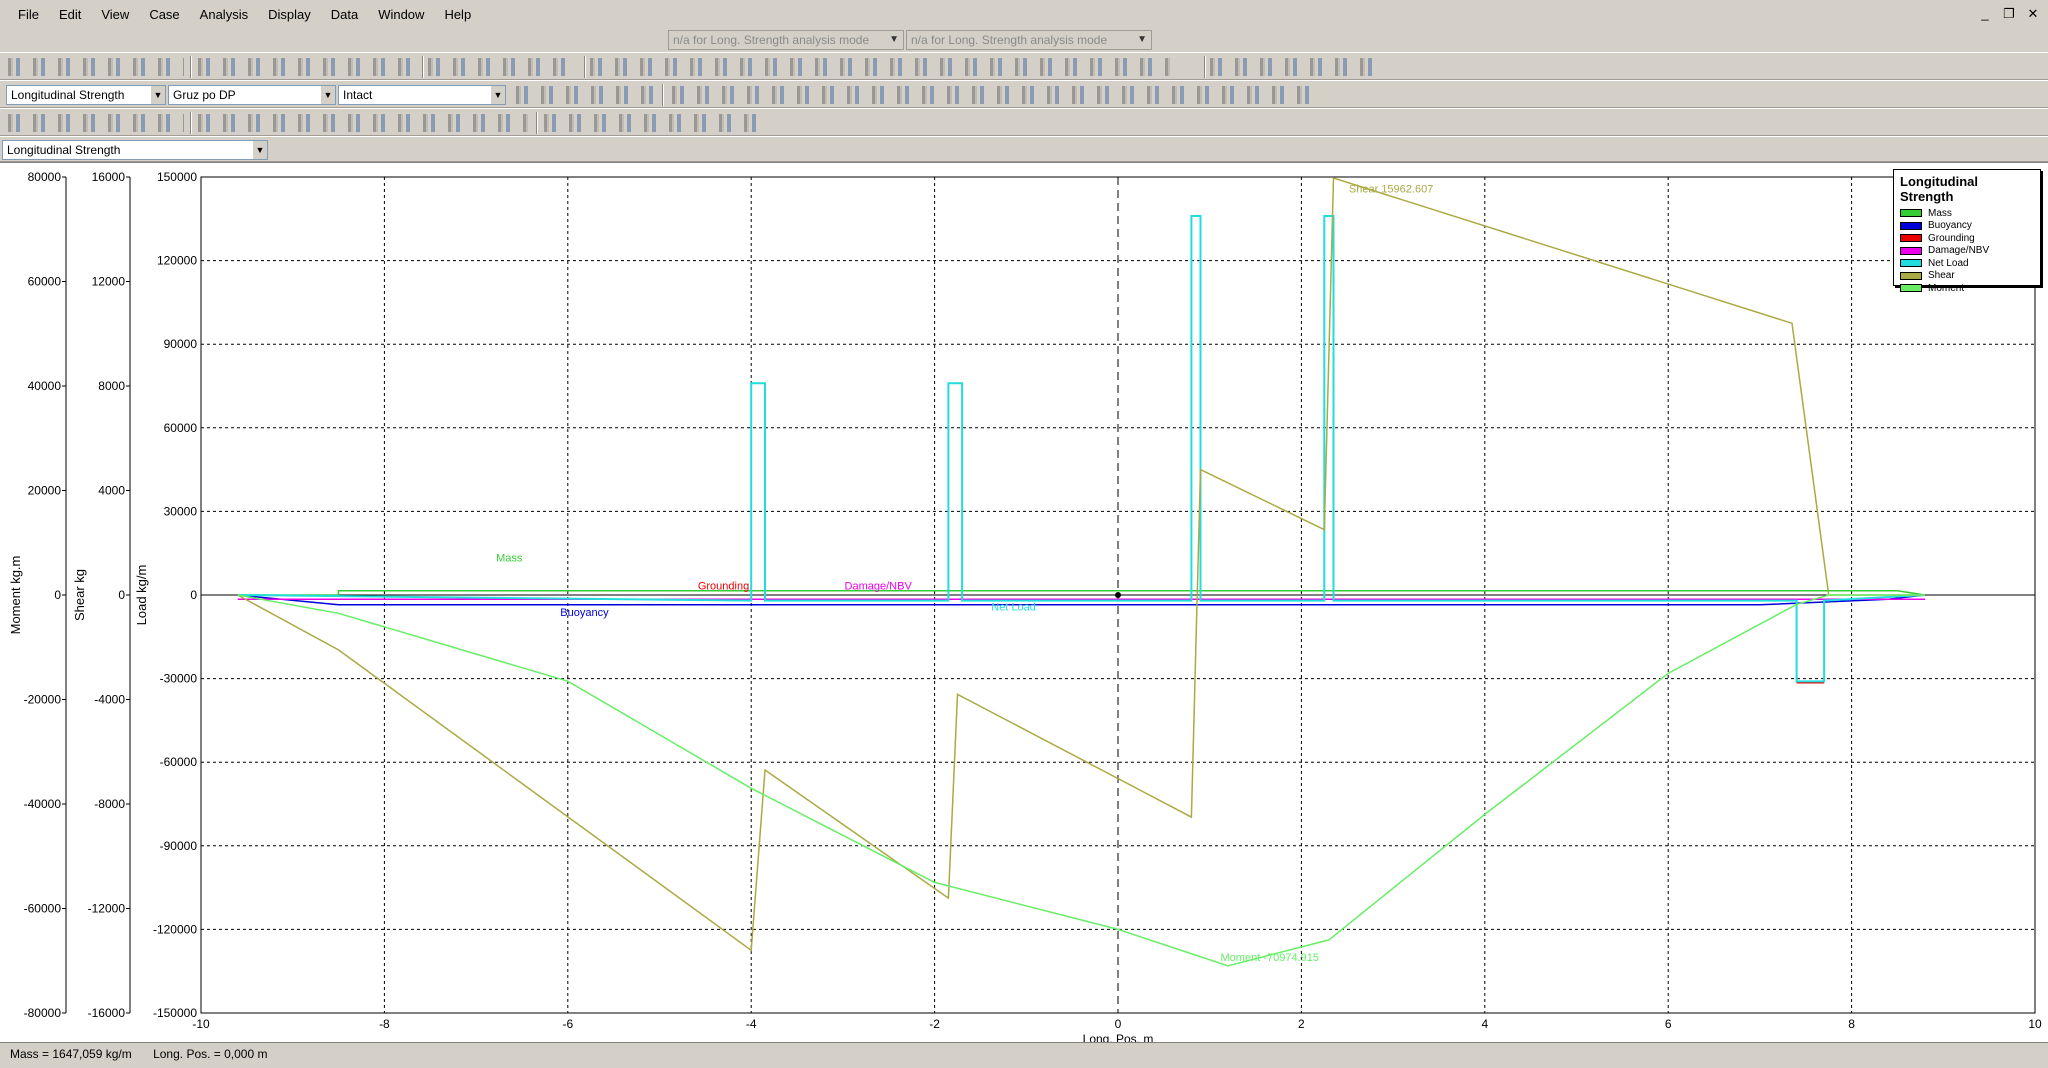  What do you see at coordinates (586, 95) in the screenshot?
I see `run-toolbar-icons` at bounding box center [586, 95].